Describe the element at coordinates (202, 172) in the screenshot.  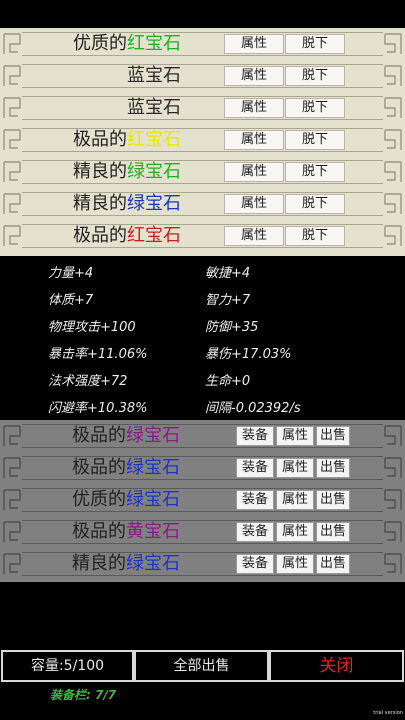
I see `equipped-gem-row: 精良的绿宝石 属性 脱下` at that location.